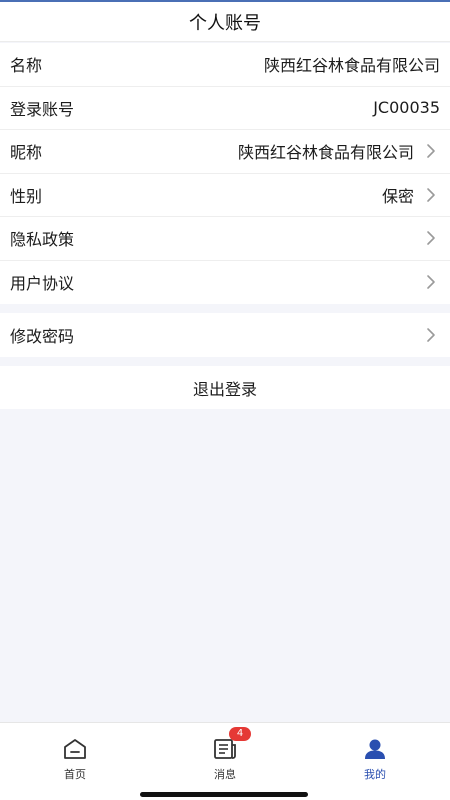 The height and width of the screenshot is (800, 450). Describe the element at coordinates (406, 108) in the screenshot. I see `row-login-account-value: JC00035` at that location.